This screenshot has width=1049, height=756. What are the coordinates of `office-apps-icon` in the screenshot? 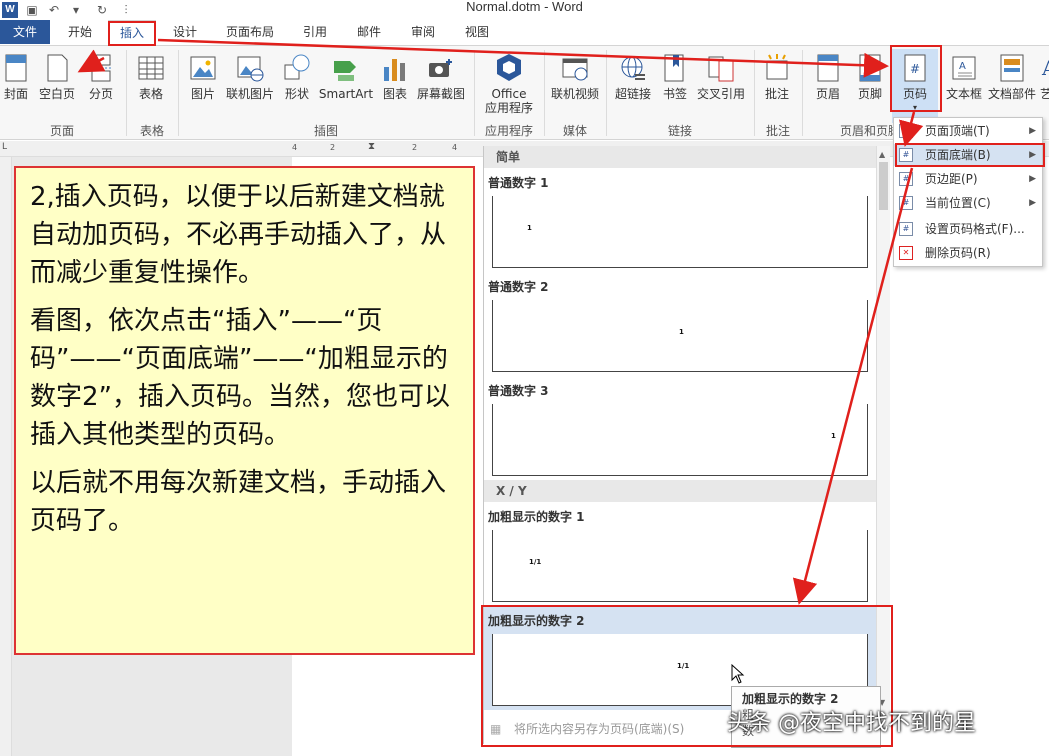 It's located at (509, 67).